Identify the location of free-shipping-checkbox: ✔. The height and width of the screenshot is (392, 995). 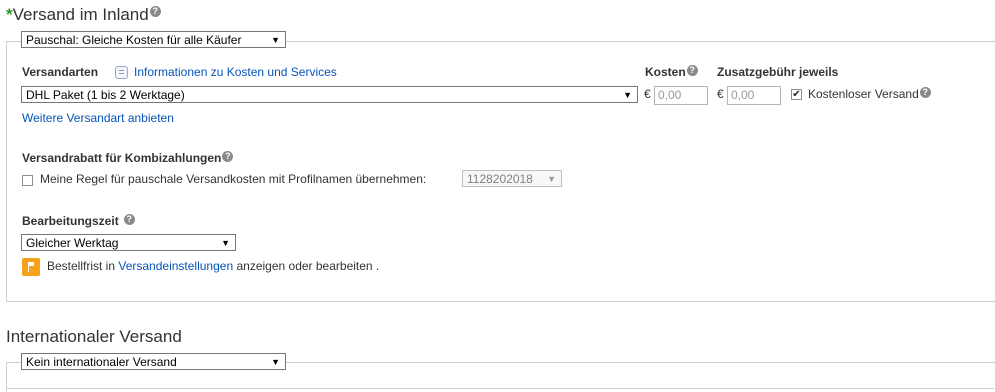
(796, 94).